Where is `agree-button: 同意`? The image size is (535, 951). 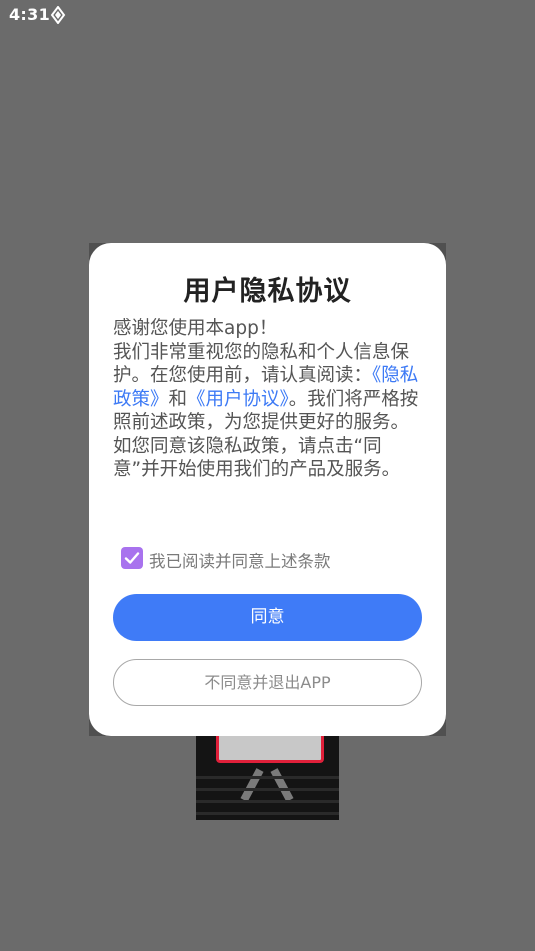
agree-button: 同意 is located at coordinates (267, 617).